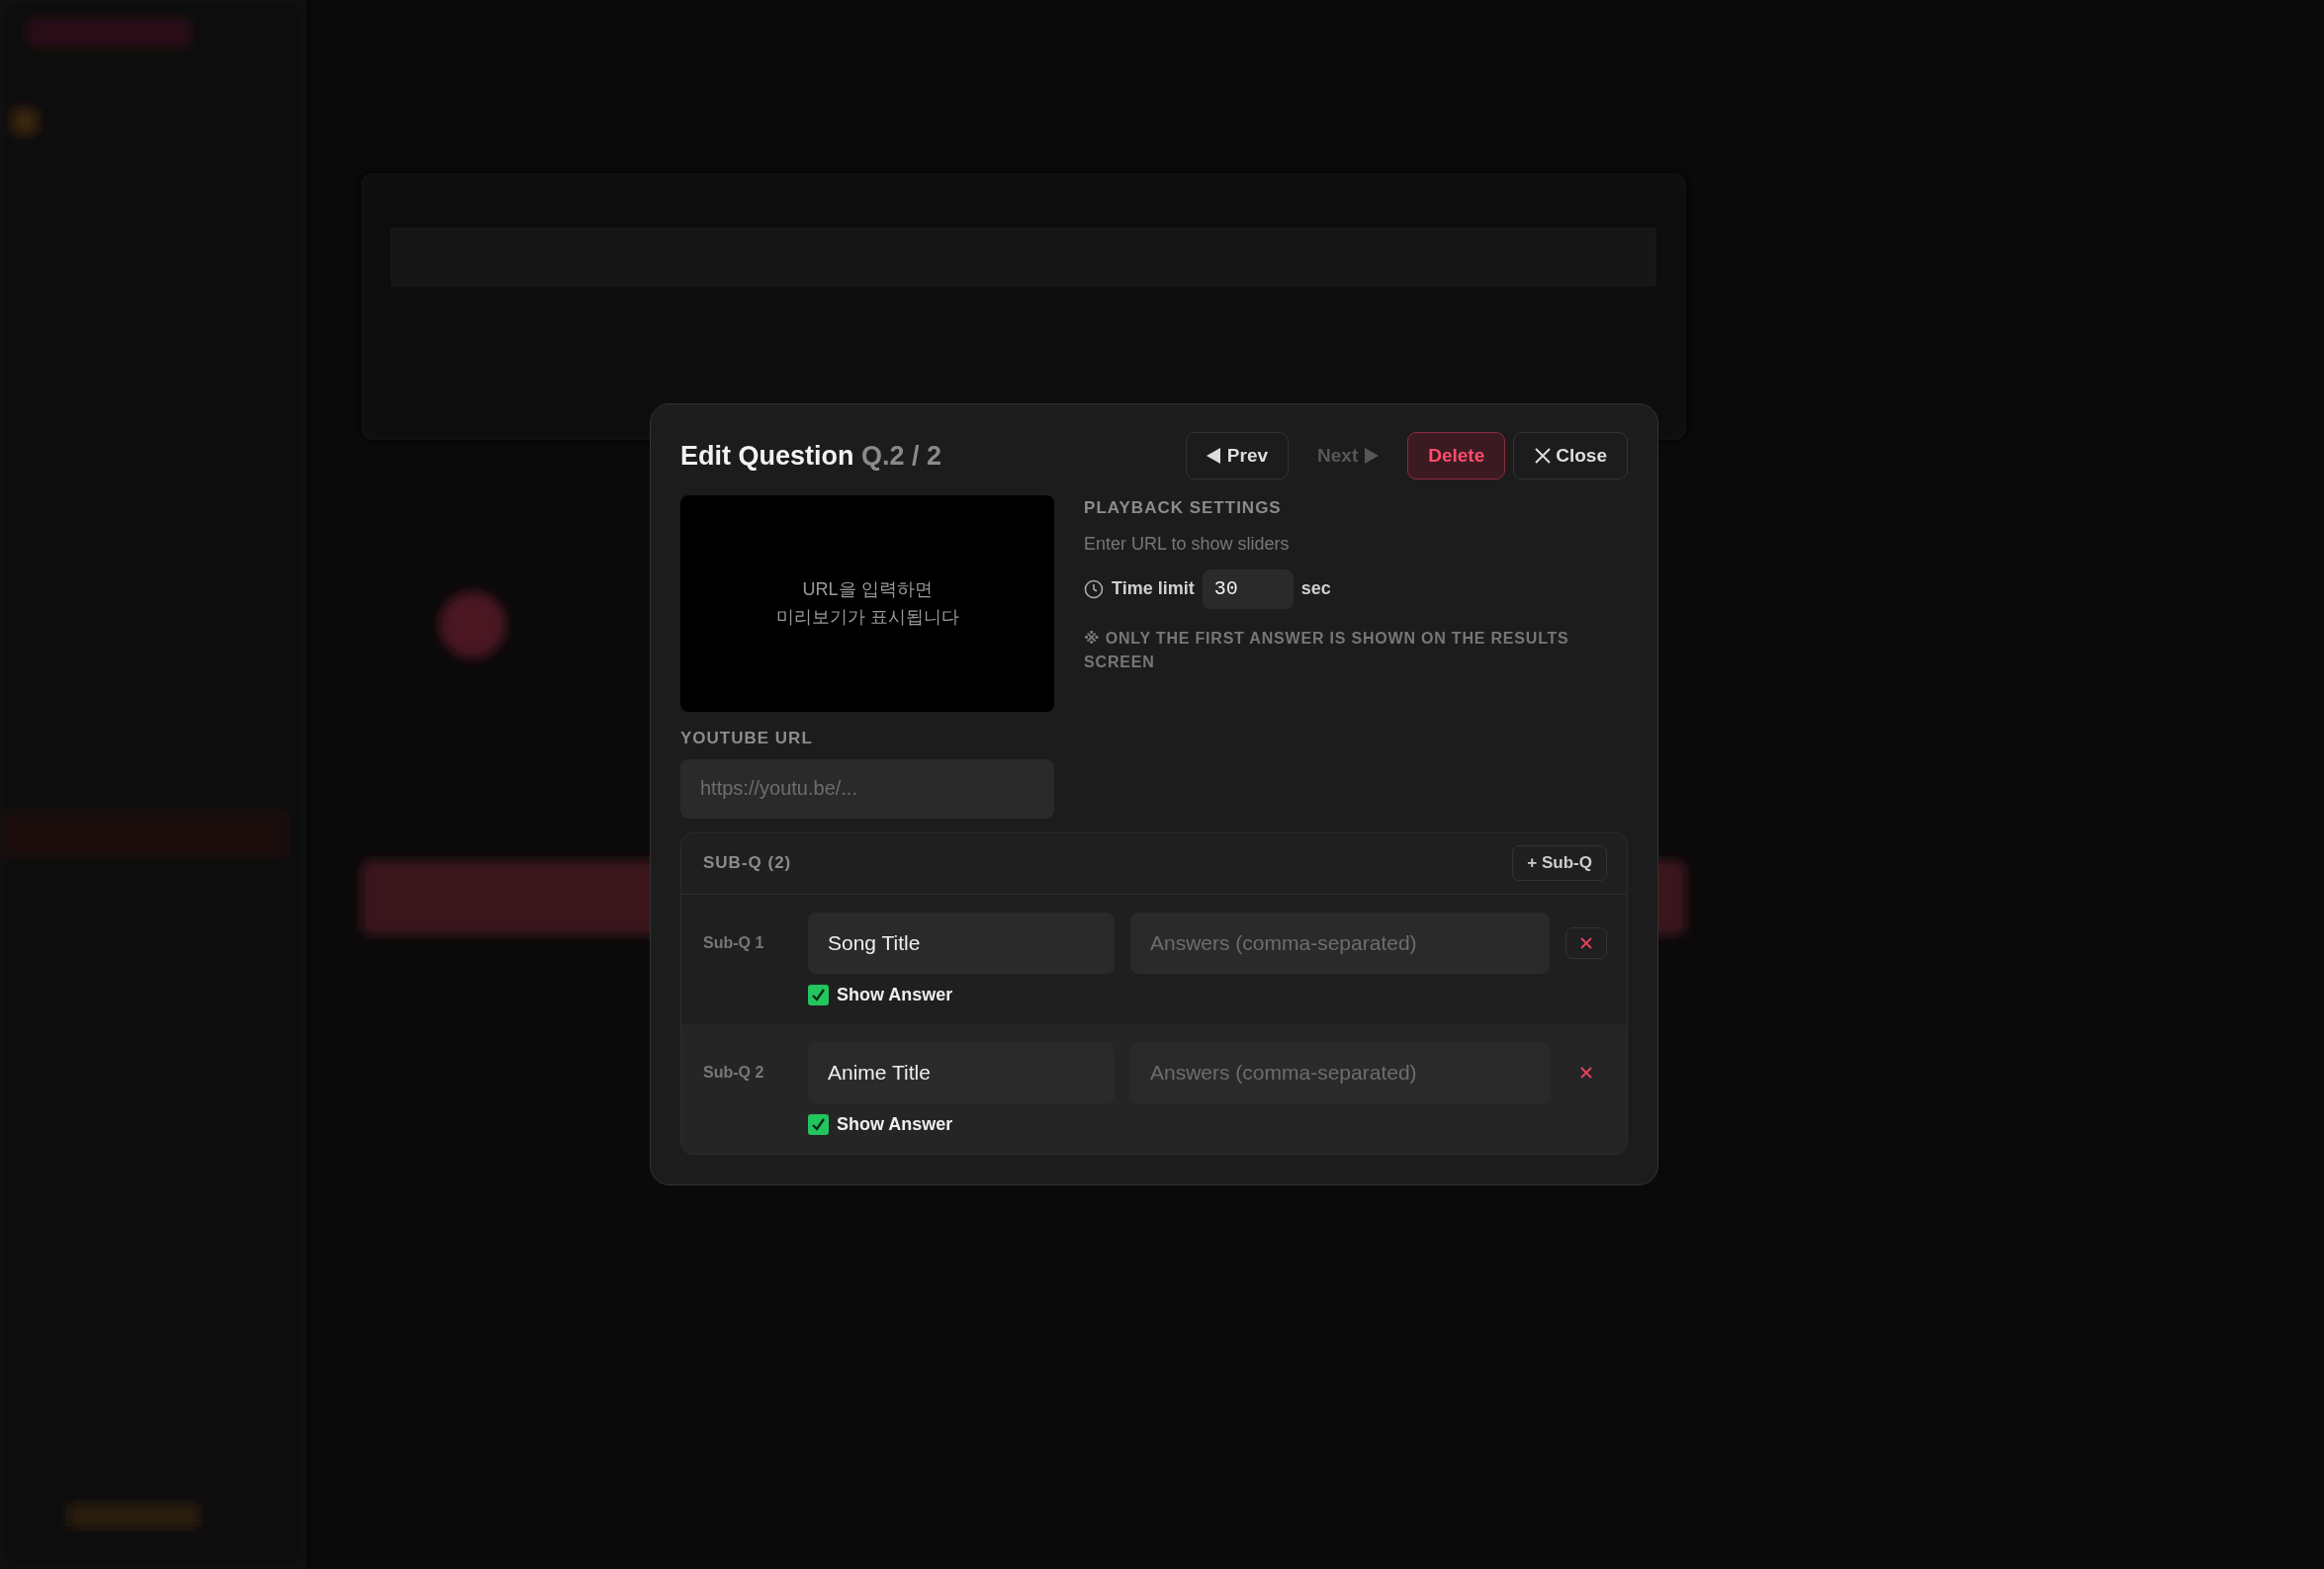 Image resolution: width=2324 pixels, height=1569 pixels. What do you see at coordinates (734, 942) in the screenshot?
I see `row-label: Sub-Q 1` at bounding box center [734, 942].